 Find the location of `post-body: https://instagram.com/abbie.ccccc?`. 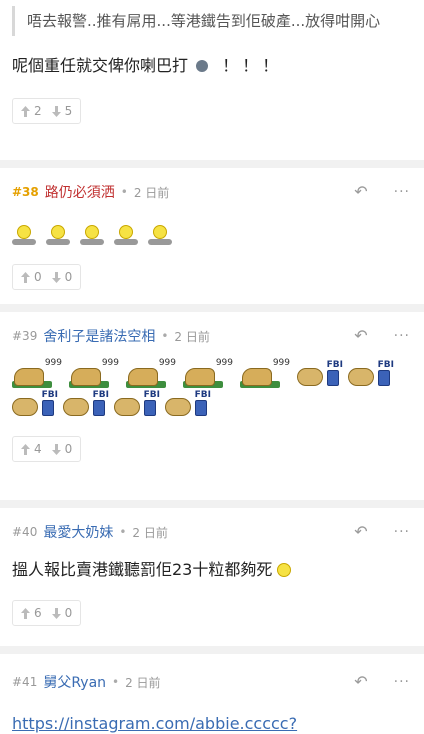

post-body: https://instagram.com/abbie.ccccc? is located at coordinates (212, 723).